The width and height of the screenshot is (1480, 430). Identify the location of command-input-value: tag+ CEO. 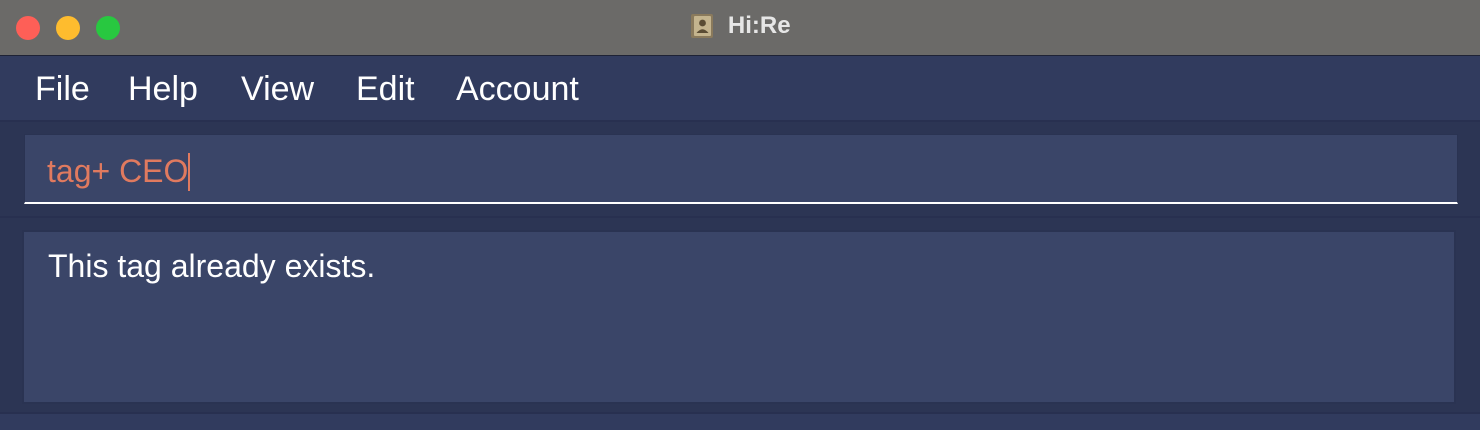
(119, 172).